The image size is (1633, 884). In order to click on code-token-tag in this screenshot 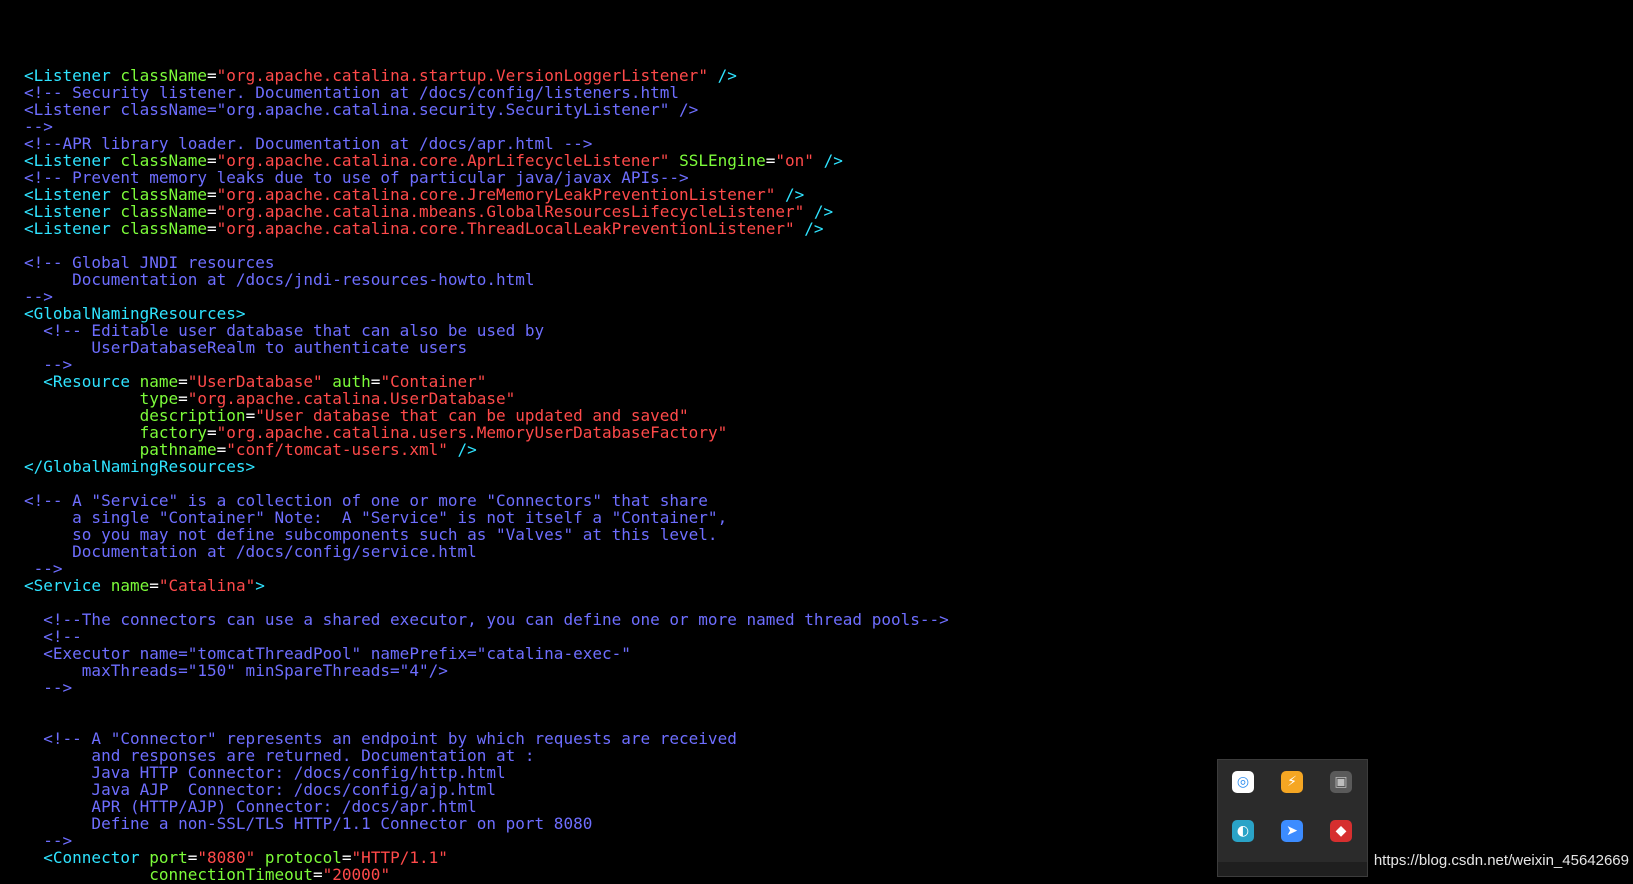, I will do `click(86, 874)`.